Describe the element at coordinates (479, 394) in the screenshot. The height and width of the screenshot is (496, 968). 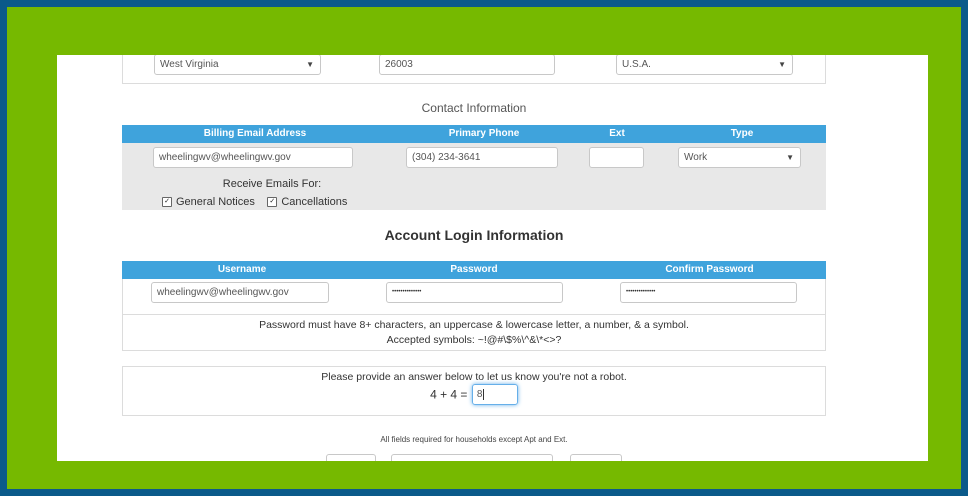
I see `captcha-answer-value: 8` at that location.